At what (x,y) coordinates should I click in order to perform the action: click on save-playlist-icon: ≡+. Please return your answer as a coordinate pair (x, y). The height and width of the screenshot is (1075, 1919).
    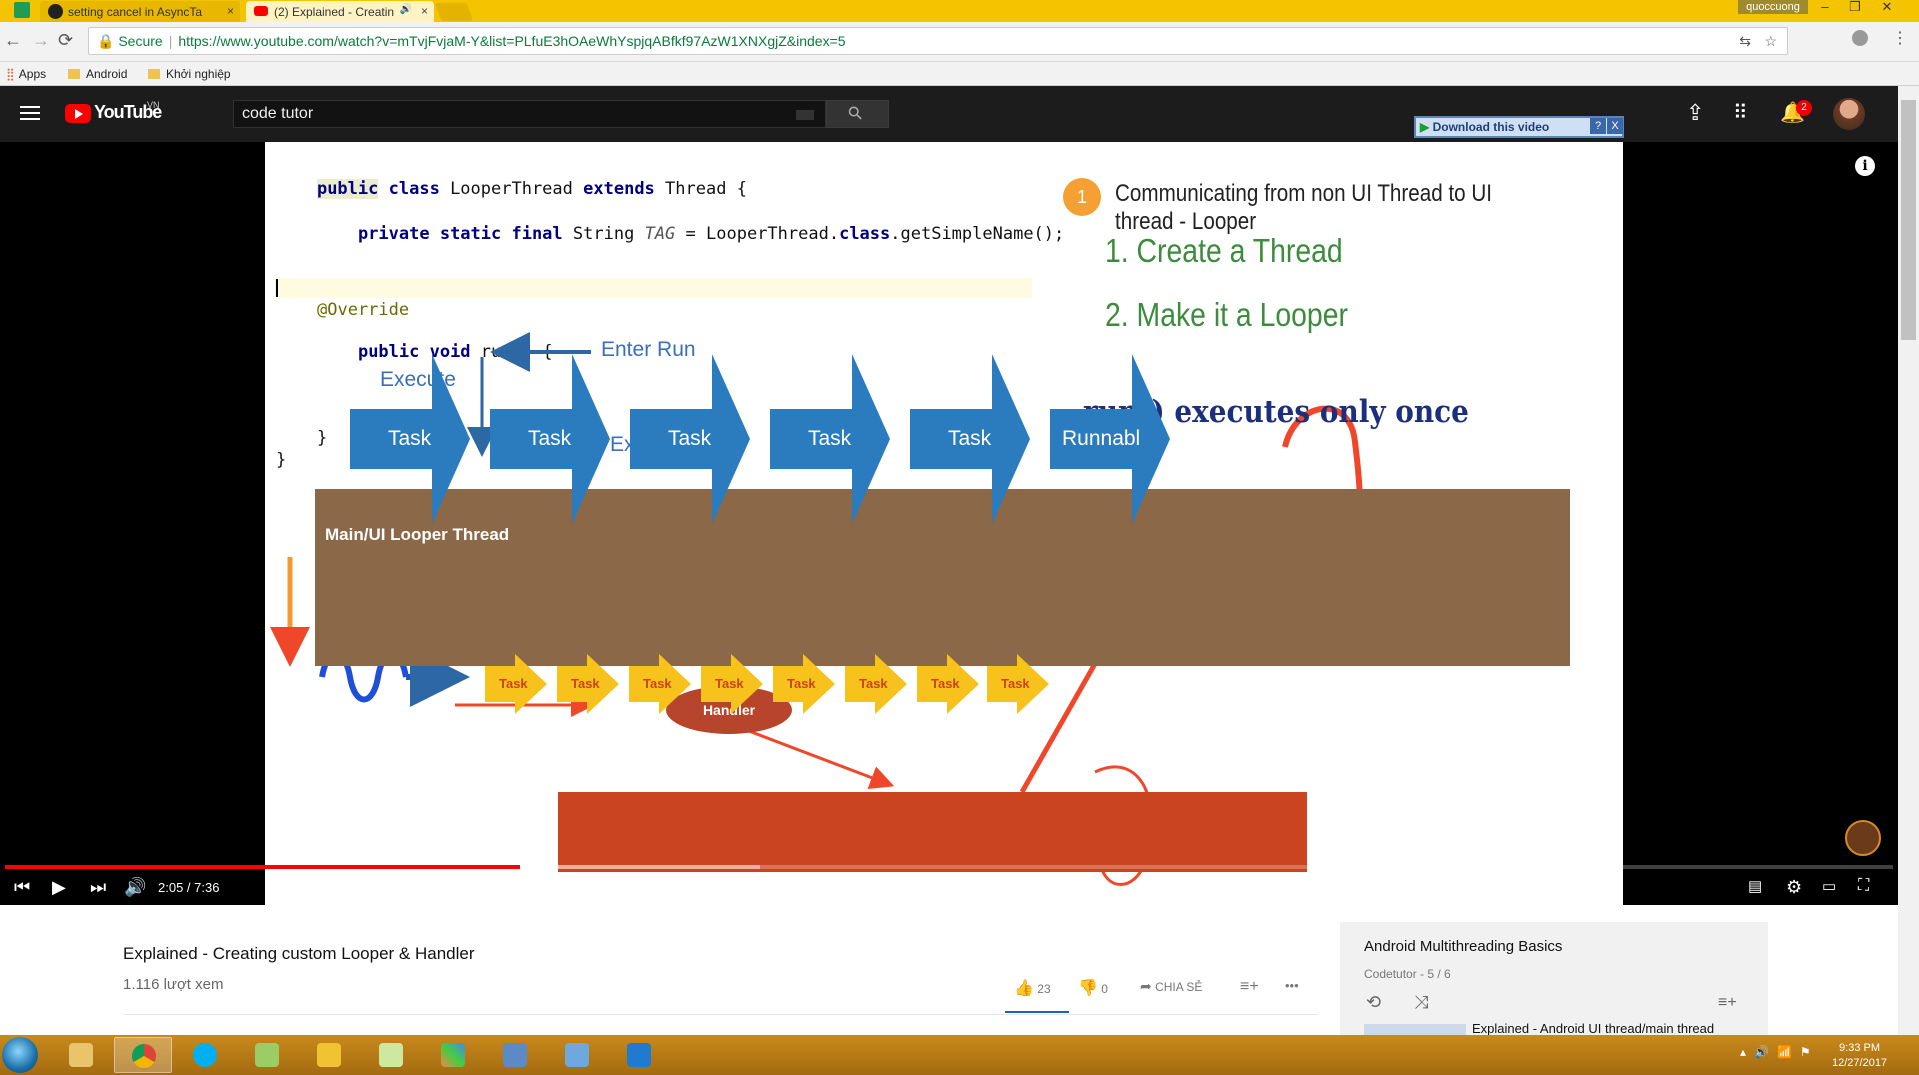
    Looking at the image, I should click on (1727, 1003).